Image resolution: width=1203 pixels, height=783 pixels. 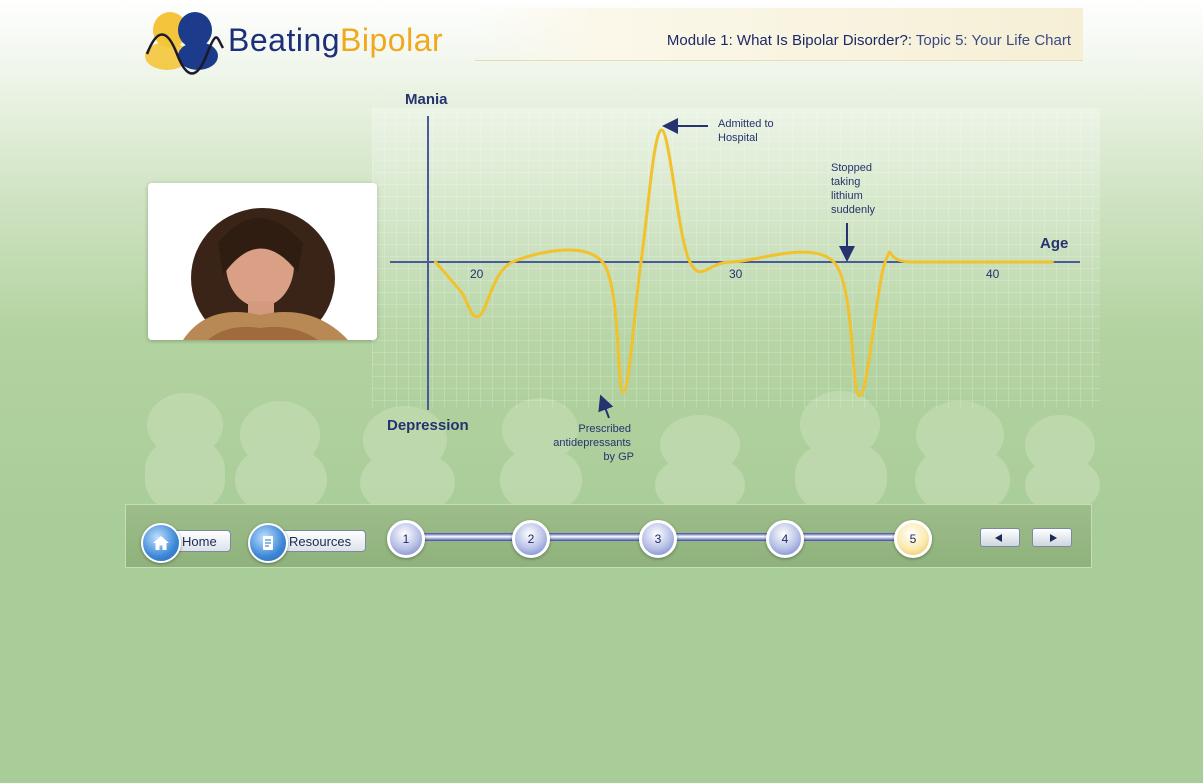 I want to click on y-axis-top-label: Mania, so click(x=426, y=99).